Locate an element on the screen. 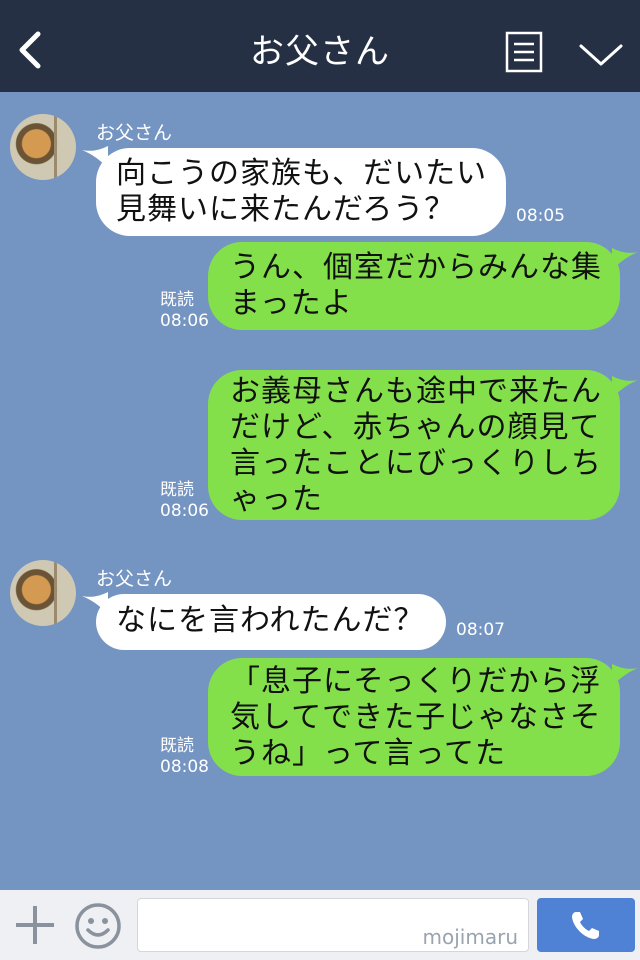 The image size is (640, 960). message-line: お義母さんも途中で来たん is located at coordinates (416, 391).